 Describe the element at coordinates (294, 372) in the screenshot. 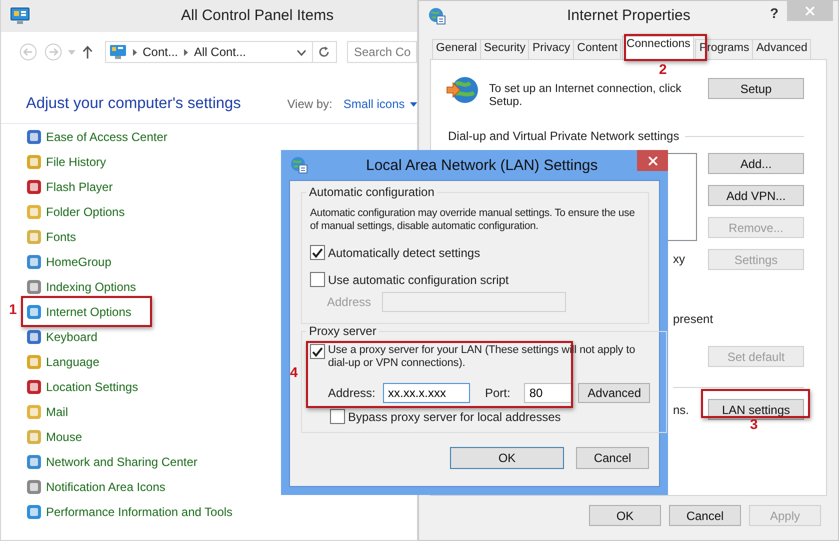

I see `step-number: 4` at that location.